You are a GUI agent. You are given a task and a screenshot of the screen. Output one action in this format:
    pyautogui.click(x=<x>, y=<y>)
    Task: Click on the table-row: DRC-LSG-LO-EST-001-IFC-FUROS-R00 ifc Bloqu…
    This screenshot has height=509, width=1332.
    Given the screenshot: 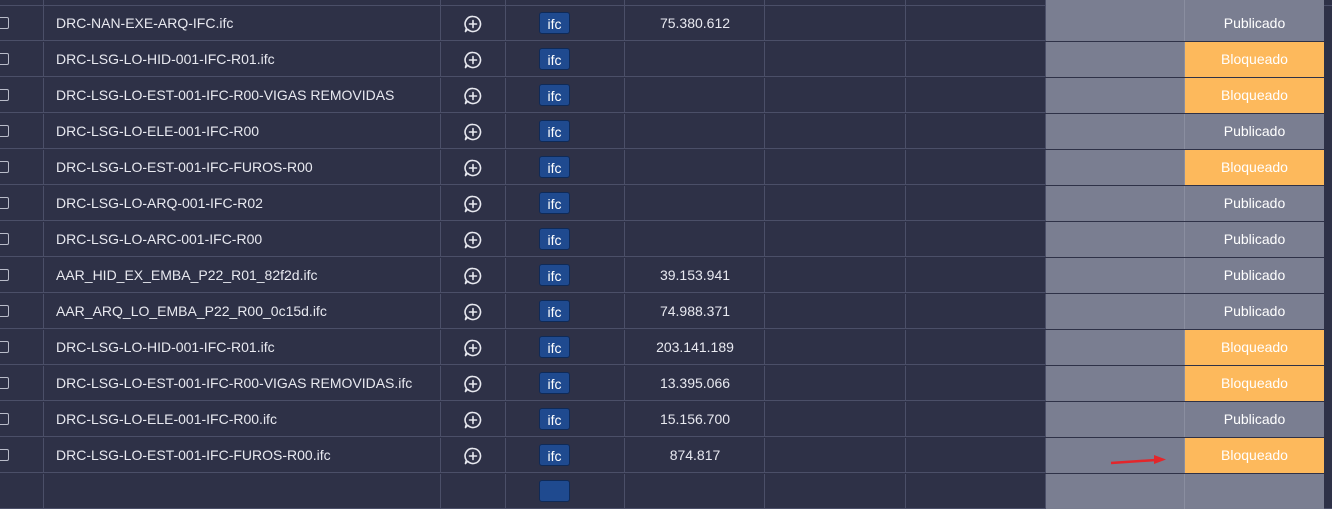 What is the action you would take?
    pyautogui.click(x=666, y=167)
    